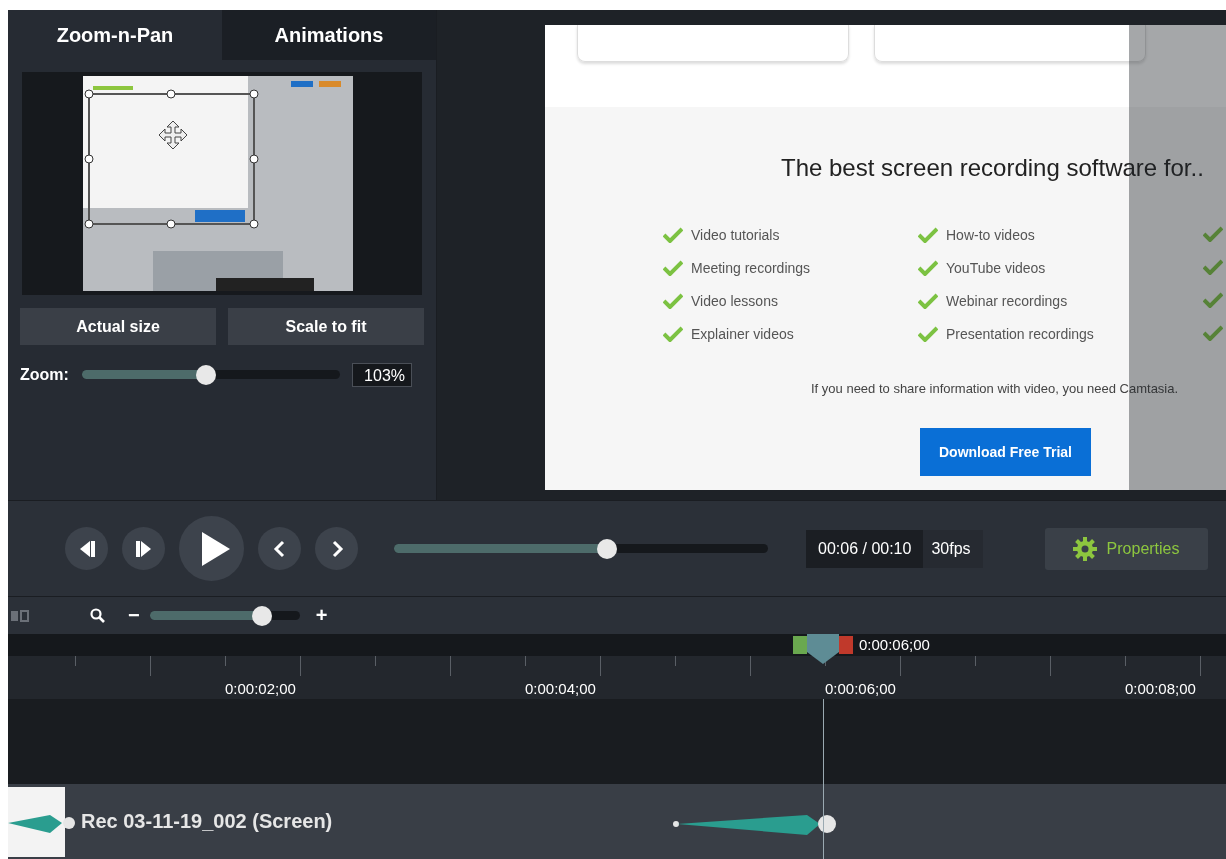 The image size is (1226, 859). What do you see at coordinates (326, 326) in the screenshot?
I see `zoom-preset-button: Scale to fit` at bounding box center [326, 326].